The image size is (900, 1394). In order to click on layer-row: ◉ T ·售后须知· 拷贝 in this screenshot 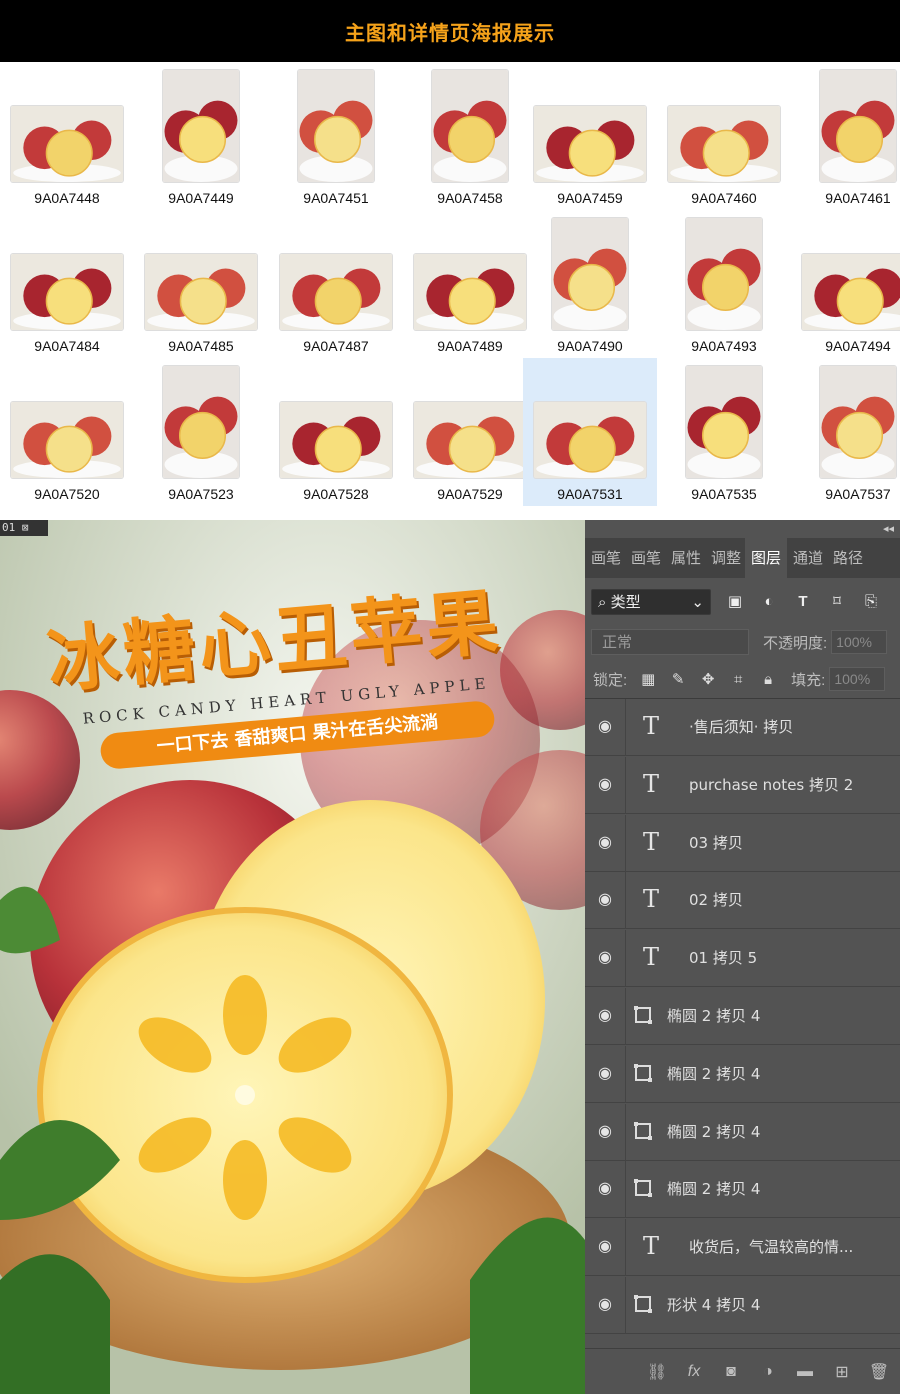, I will do `click(742, 727)`.